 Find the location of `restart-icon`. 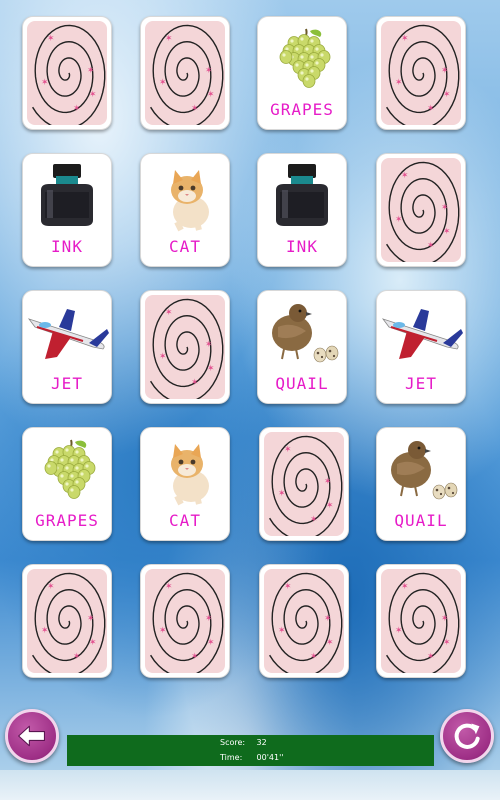

restart-icon is located at coordinates (467, 736).